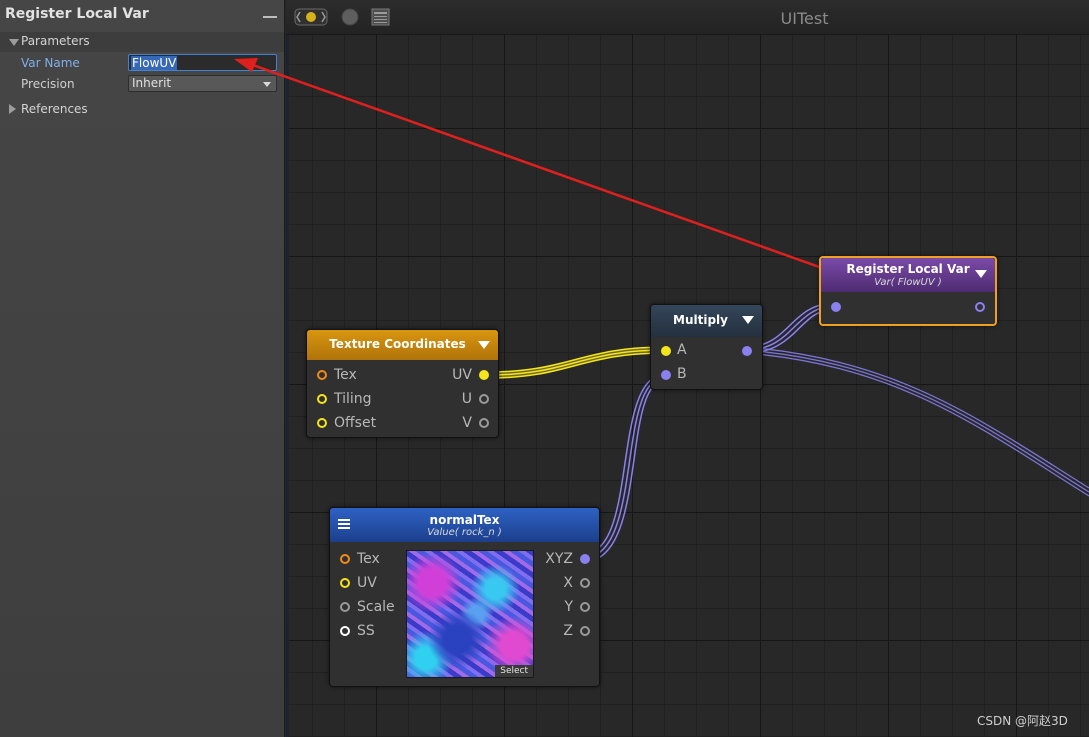  I want to click on input-port-ss-dot, so click(345, 631).